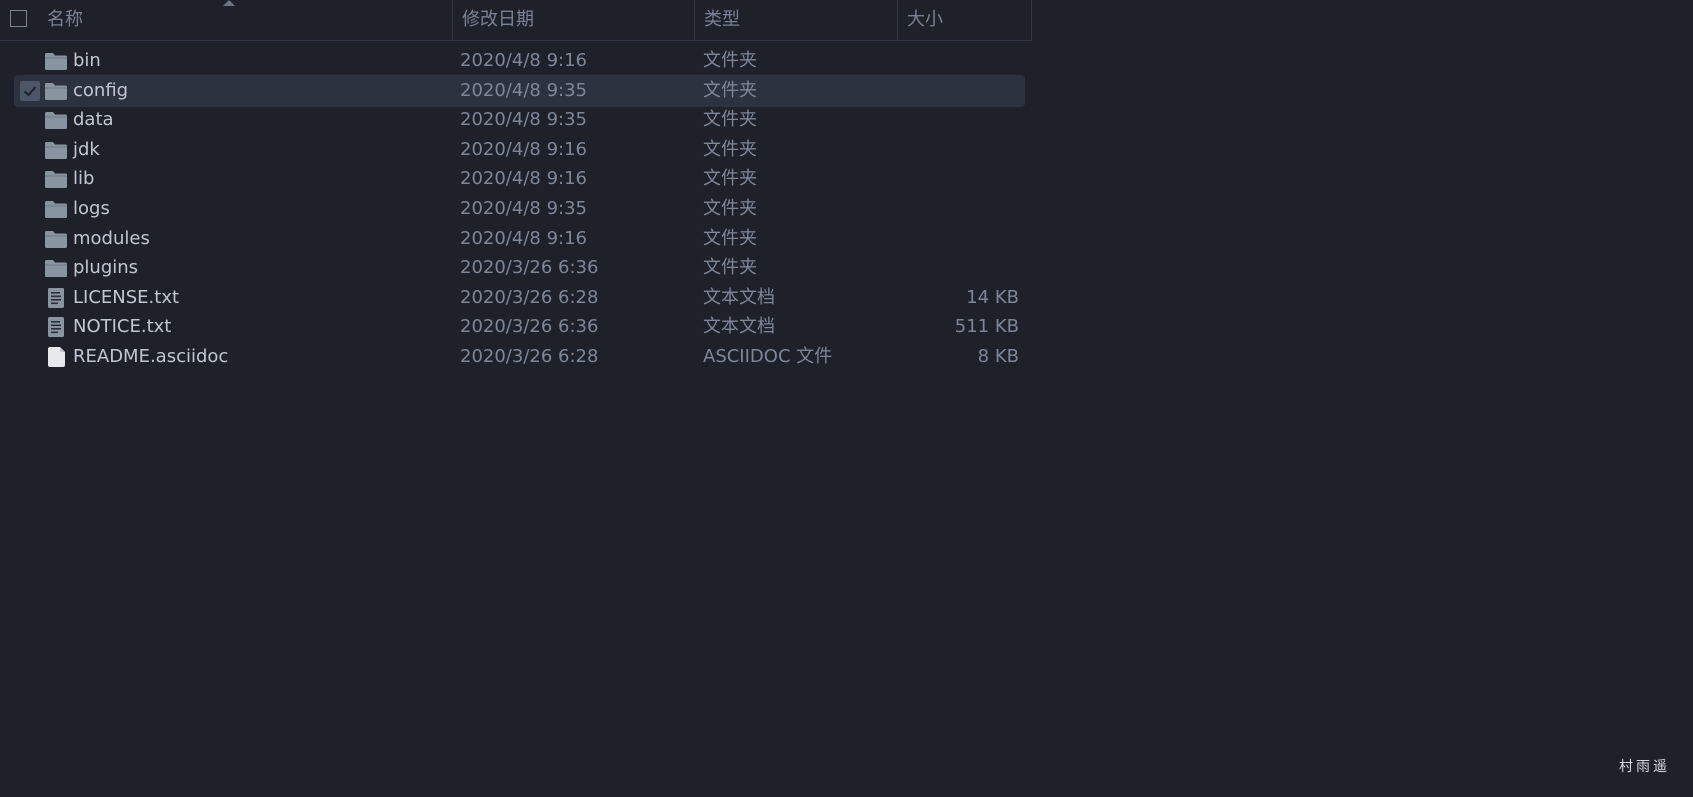  What do you see at coordinates (992, 297) in the screenshot?
I see `file-size: 14 KB` at bounding box center [992, 297].